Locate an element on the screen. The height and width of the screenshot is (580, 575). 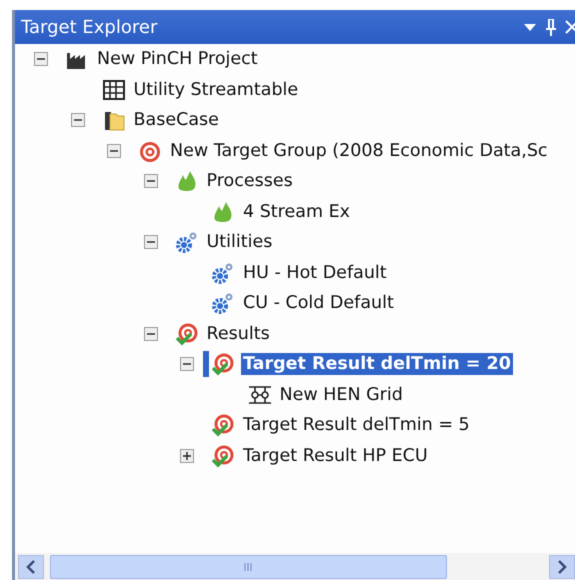
tree-item: New HEN Grid is located at coordinates (341, 395).